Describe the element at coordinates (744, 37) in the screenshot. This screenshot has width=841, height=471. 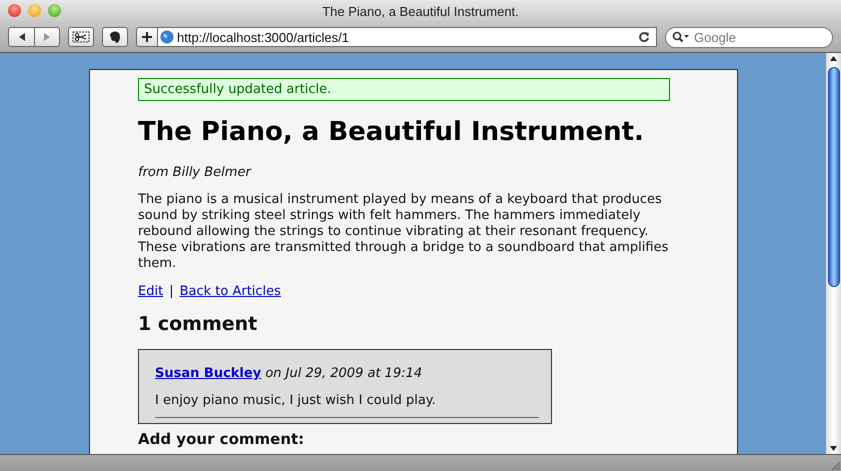
I see `search-input: Google` at that location.